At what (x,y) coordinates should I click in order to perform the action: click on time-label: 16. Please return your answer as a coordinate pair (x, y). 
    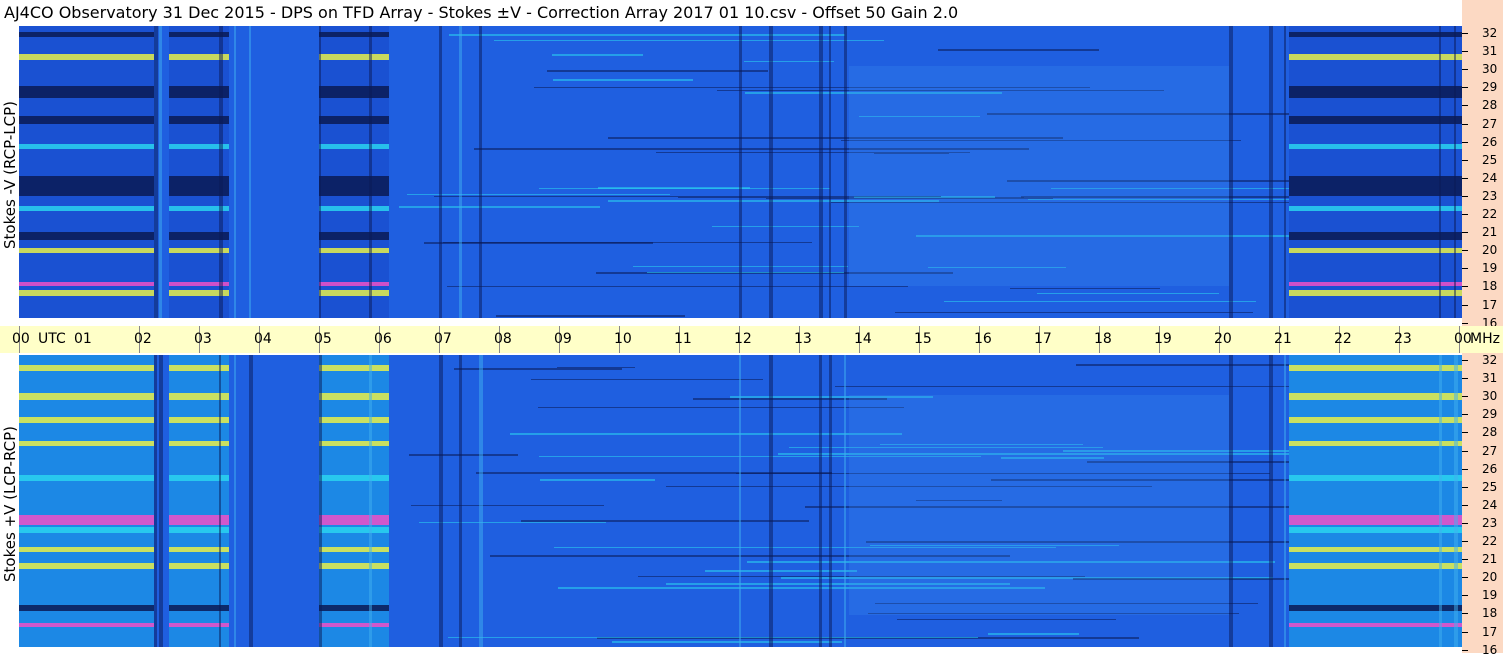
    Looking at the image, I should click on (983, 339).